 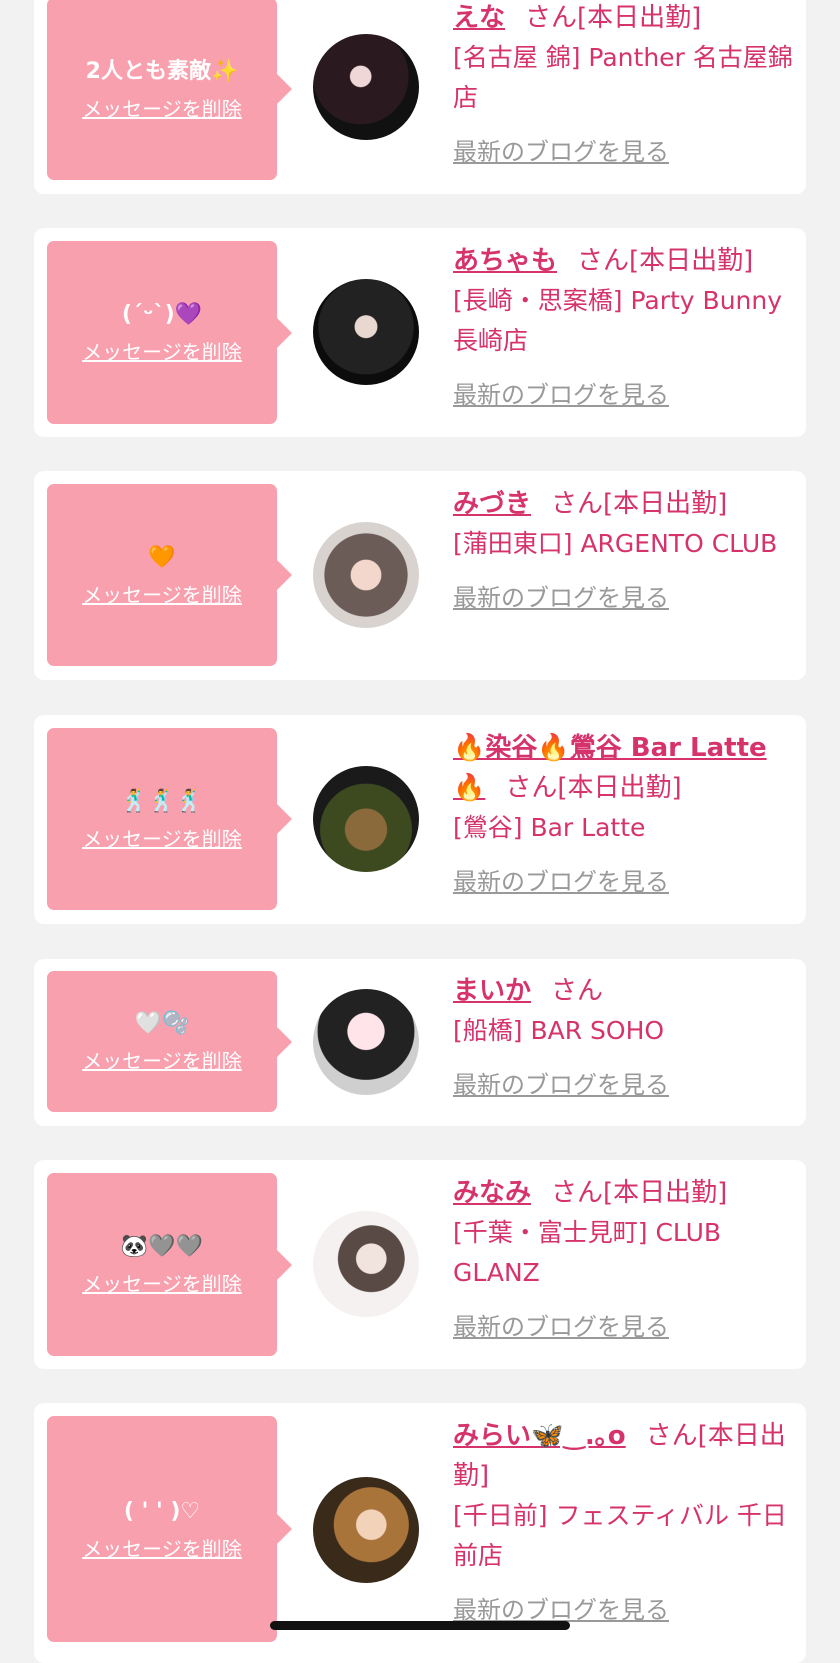 What do you see at coordinates (539, 1436) in the screenshot?
I see `cast-name-link: みらい🦋‿.｡o` at bounding box center [539, 1436].